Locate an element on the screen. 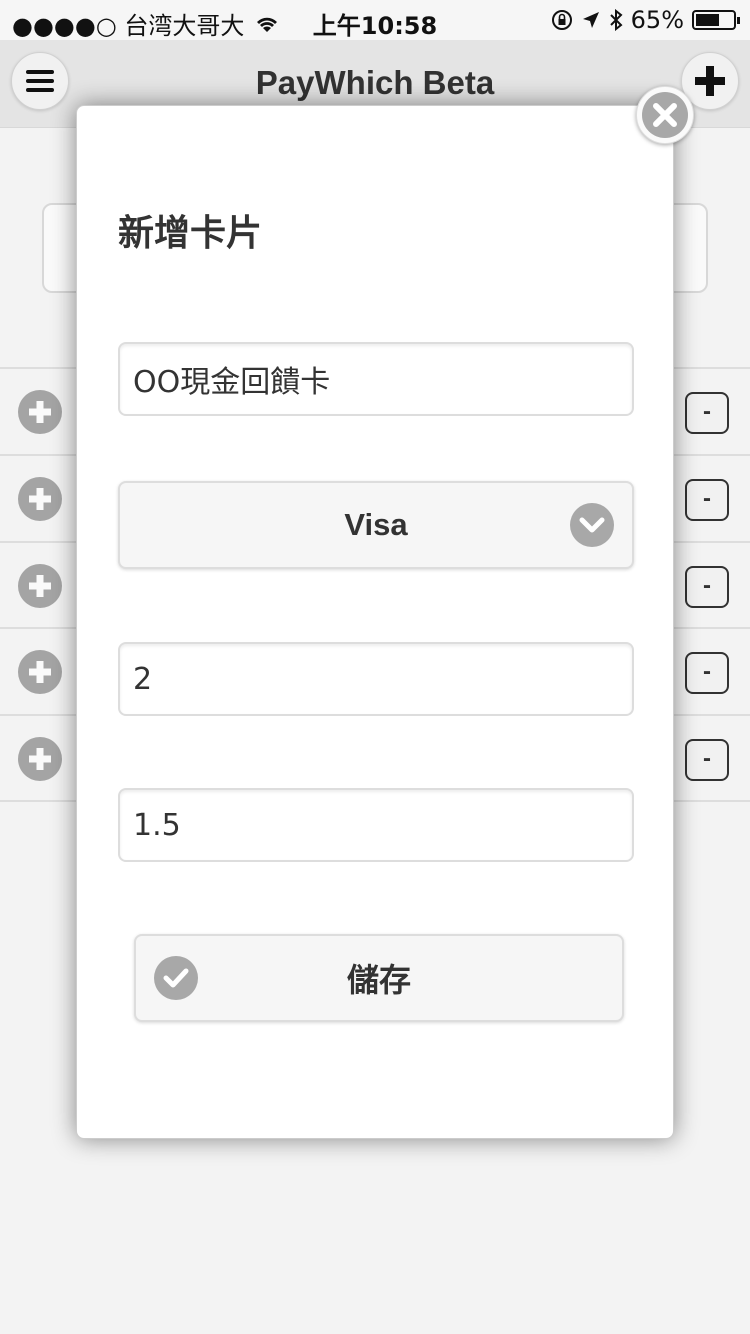  reward-rate-input: 2 is located at coordinates (376, 679).